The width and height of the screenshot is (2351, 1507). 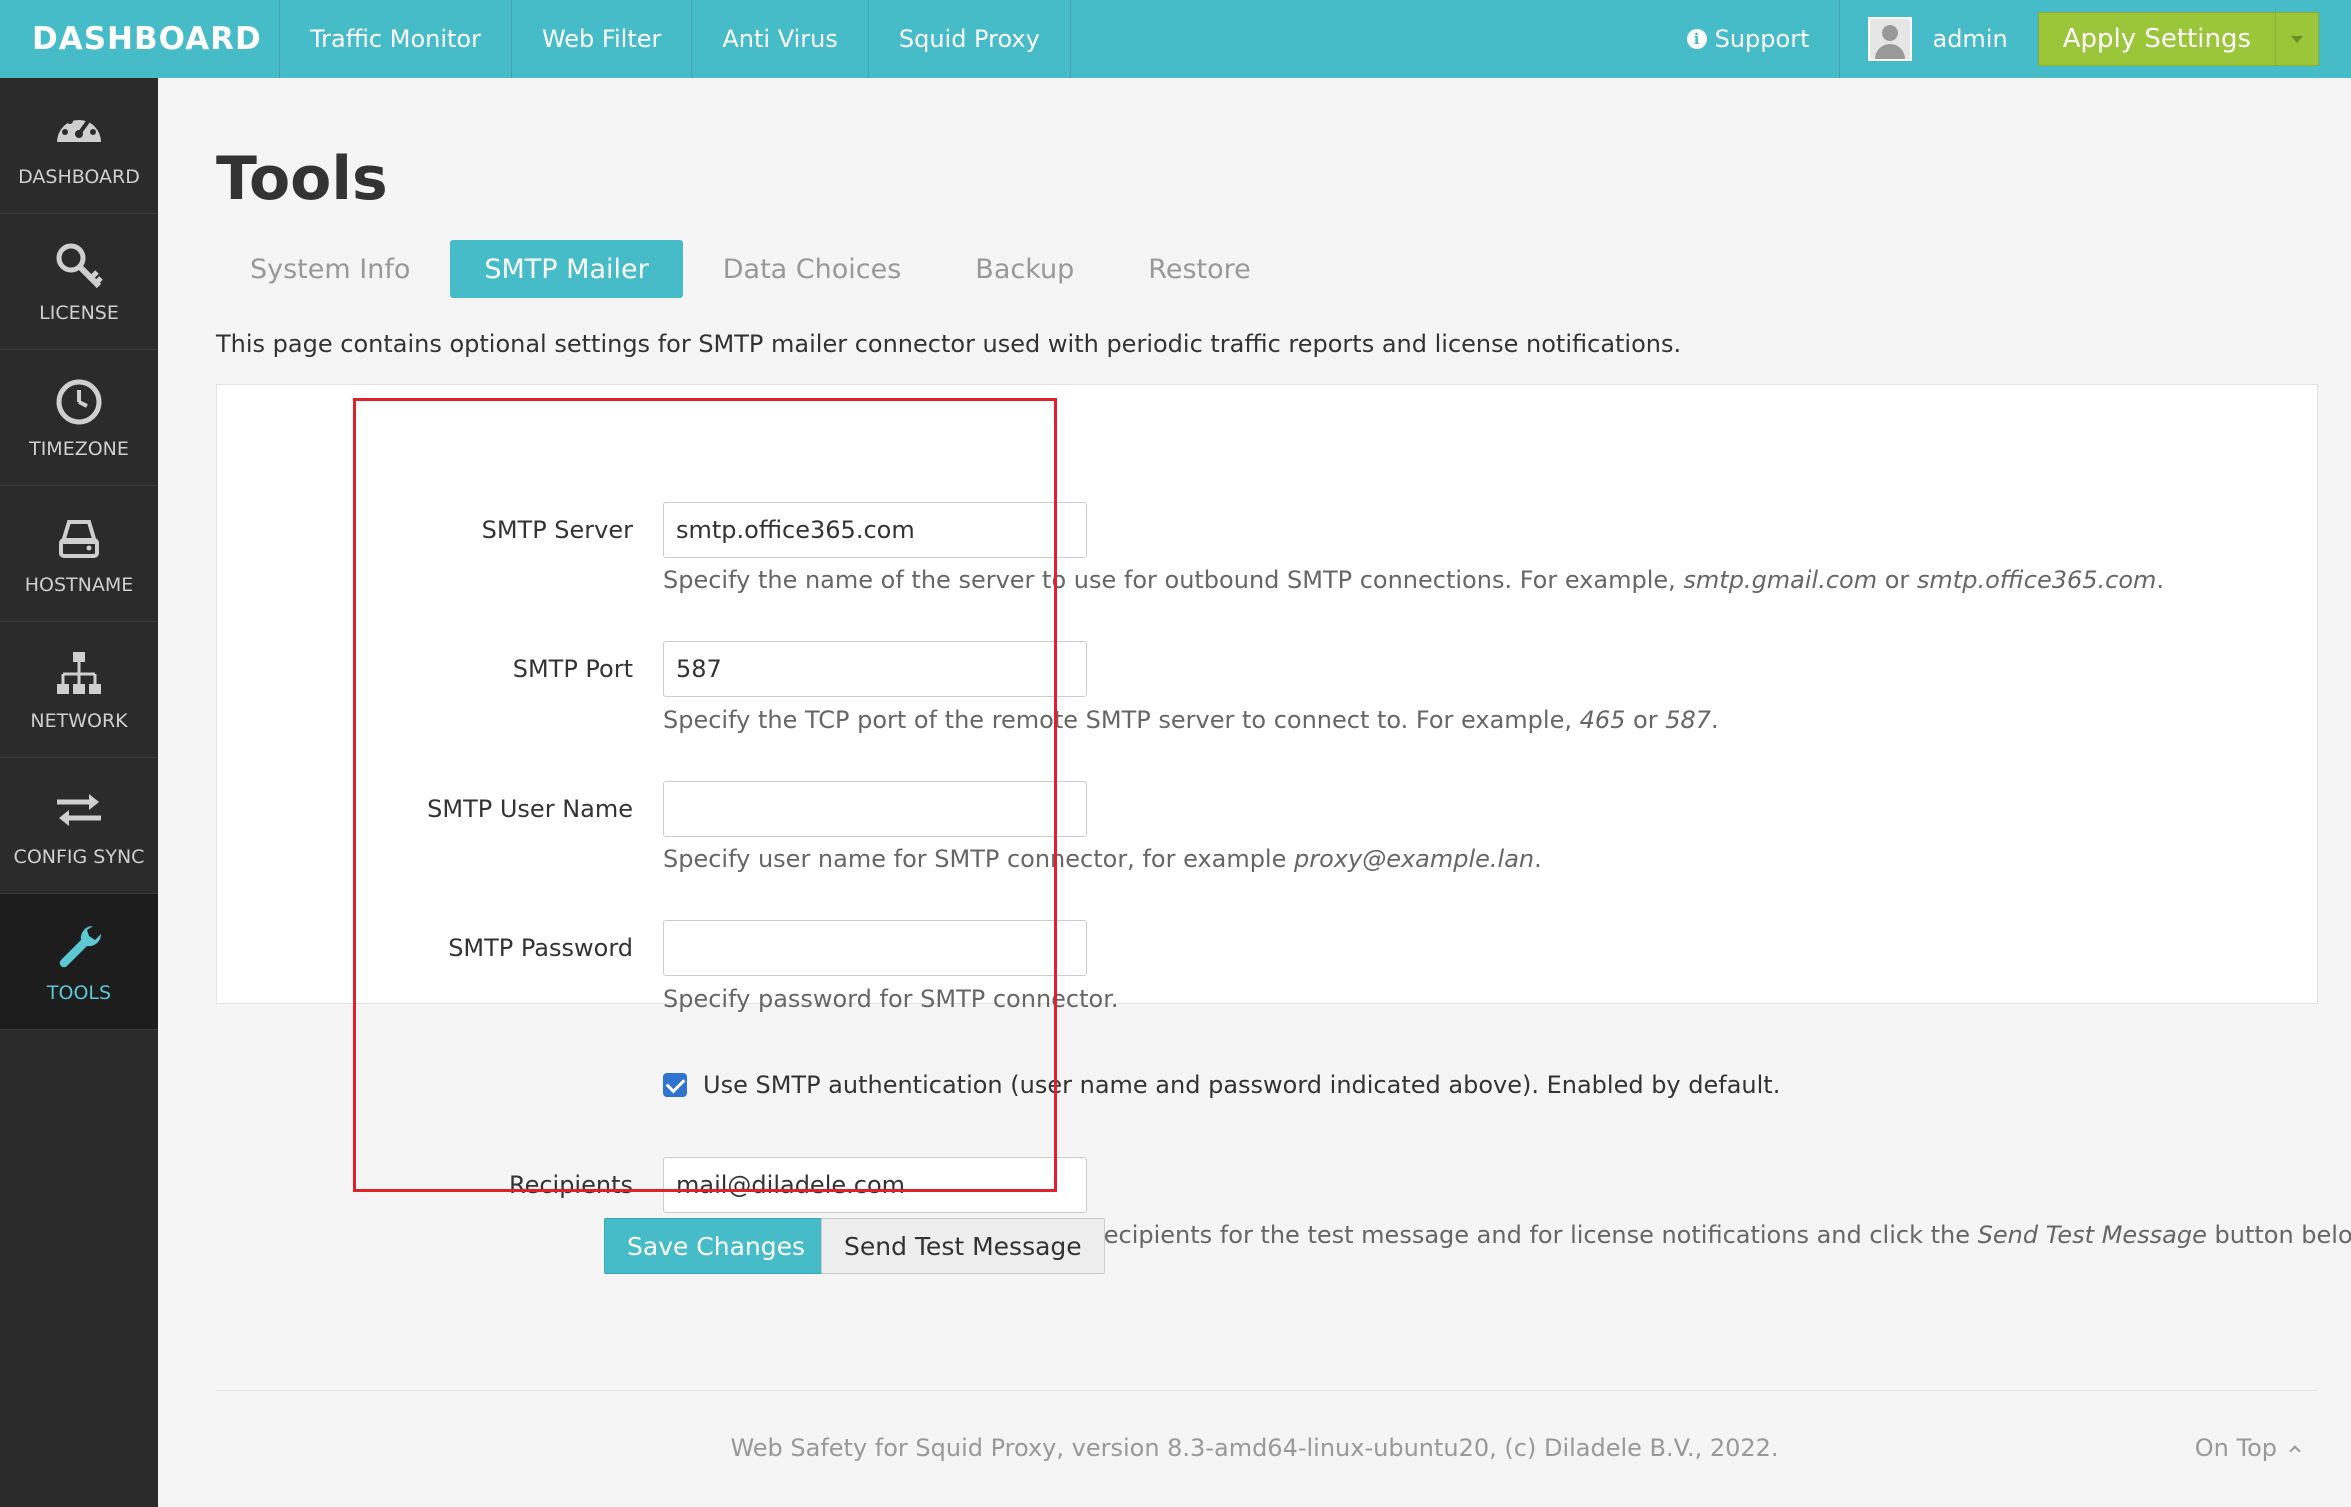 I want to click on smtp-username-input, so click(x=875, y=809).